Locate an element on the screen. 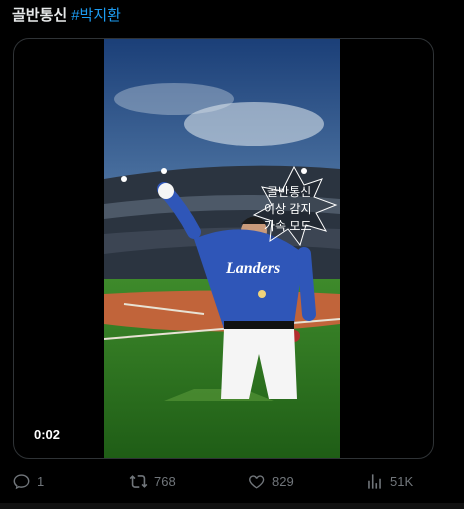 The height and width of the screenshot is (509, 464). reply-button: 1 is located at coordinates (28, 481).